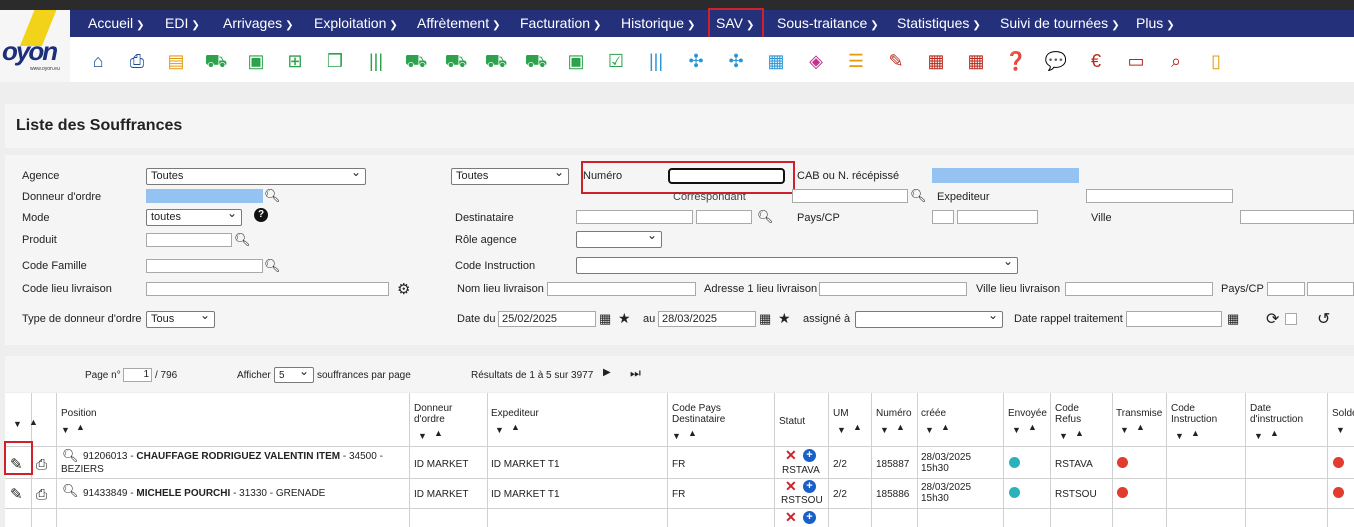 The image size is (1354, 527). I want to click on reset-icon: ↺, so click(1323, 319).